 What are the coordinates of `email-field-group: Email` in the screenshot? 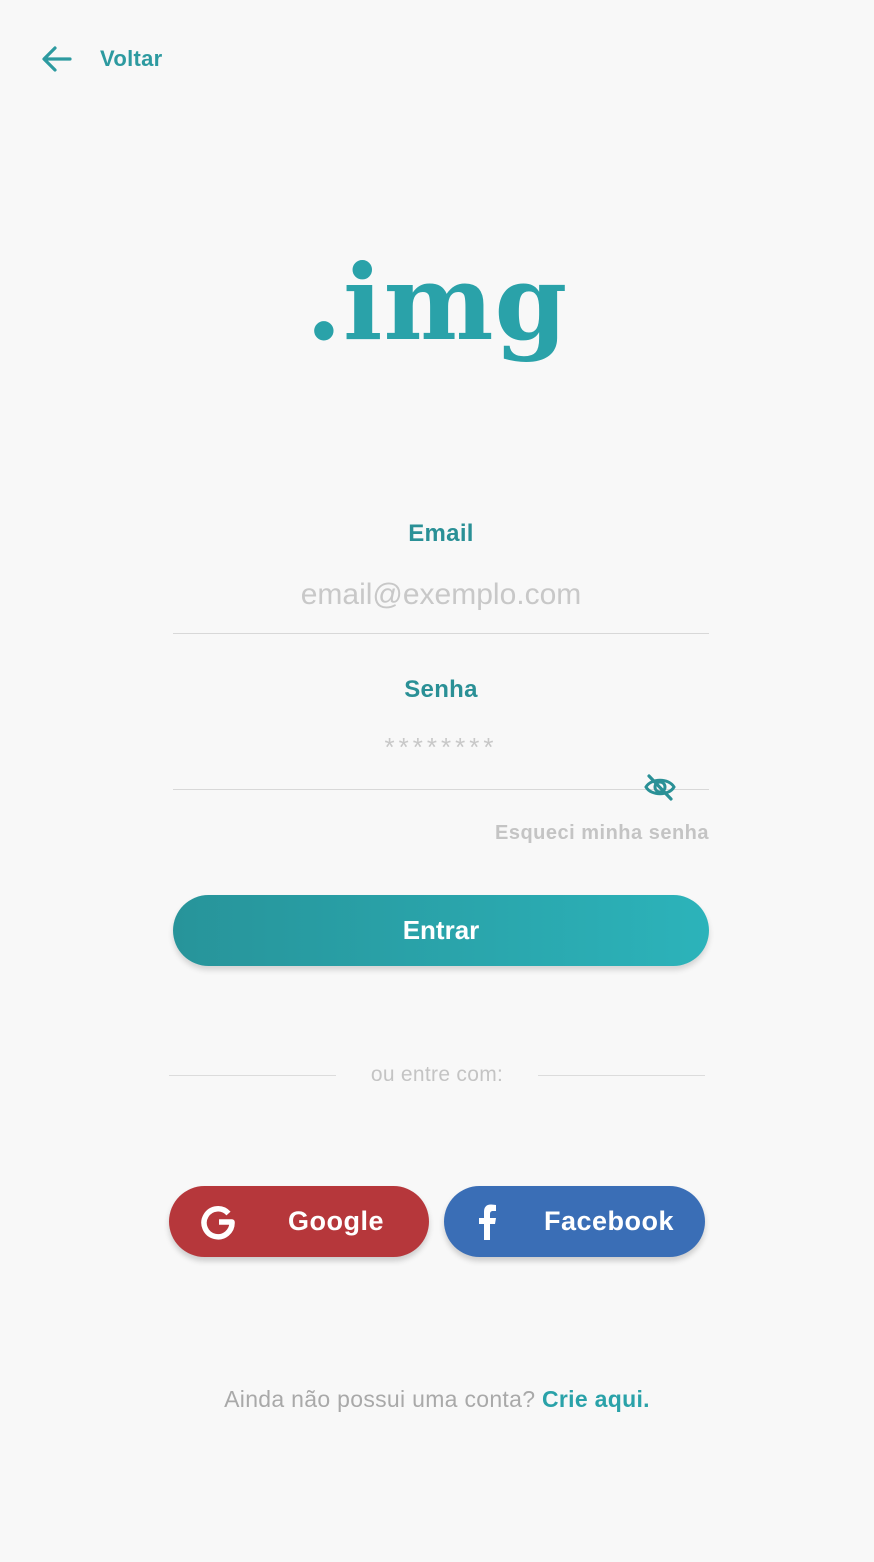 It's located at (441, 577).